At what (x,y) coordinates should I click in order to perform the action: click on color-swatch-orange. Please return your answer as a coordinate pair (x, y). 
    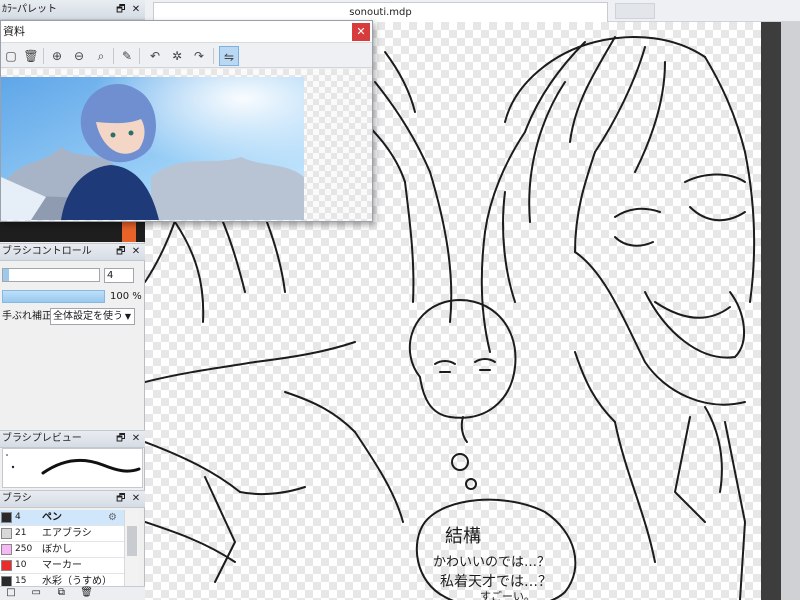
    Looking at the image, I should click on (129, 232).